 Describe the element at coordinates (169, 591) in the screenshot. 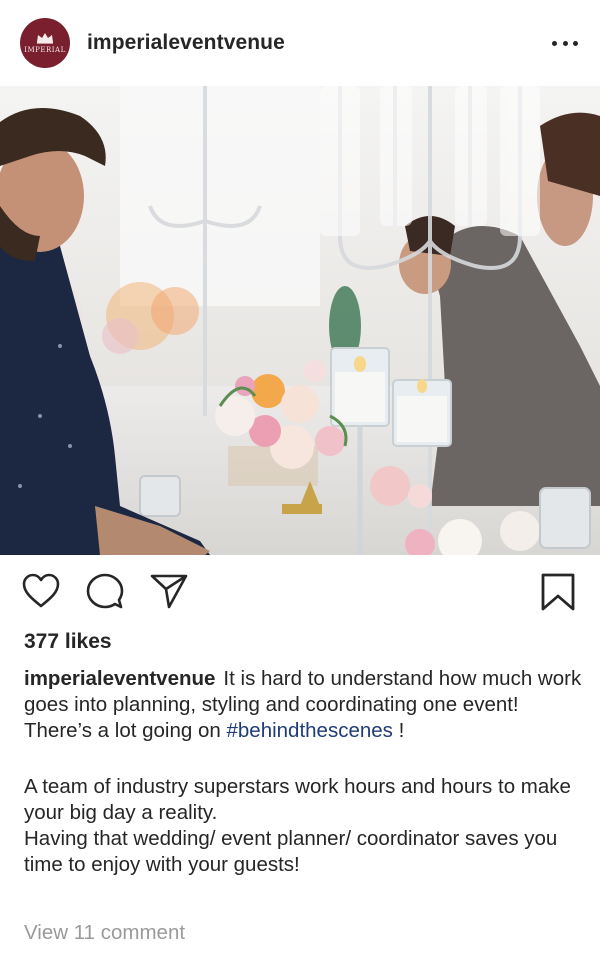

I see `paper-plane-icon` at that location.